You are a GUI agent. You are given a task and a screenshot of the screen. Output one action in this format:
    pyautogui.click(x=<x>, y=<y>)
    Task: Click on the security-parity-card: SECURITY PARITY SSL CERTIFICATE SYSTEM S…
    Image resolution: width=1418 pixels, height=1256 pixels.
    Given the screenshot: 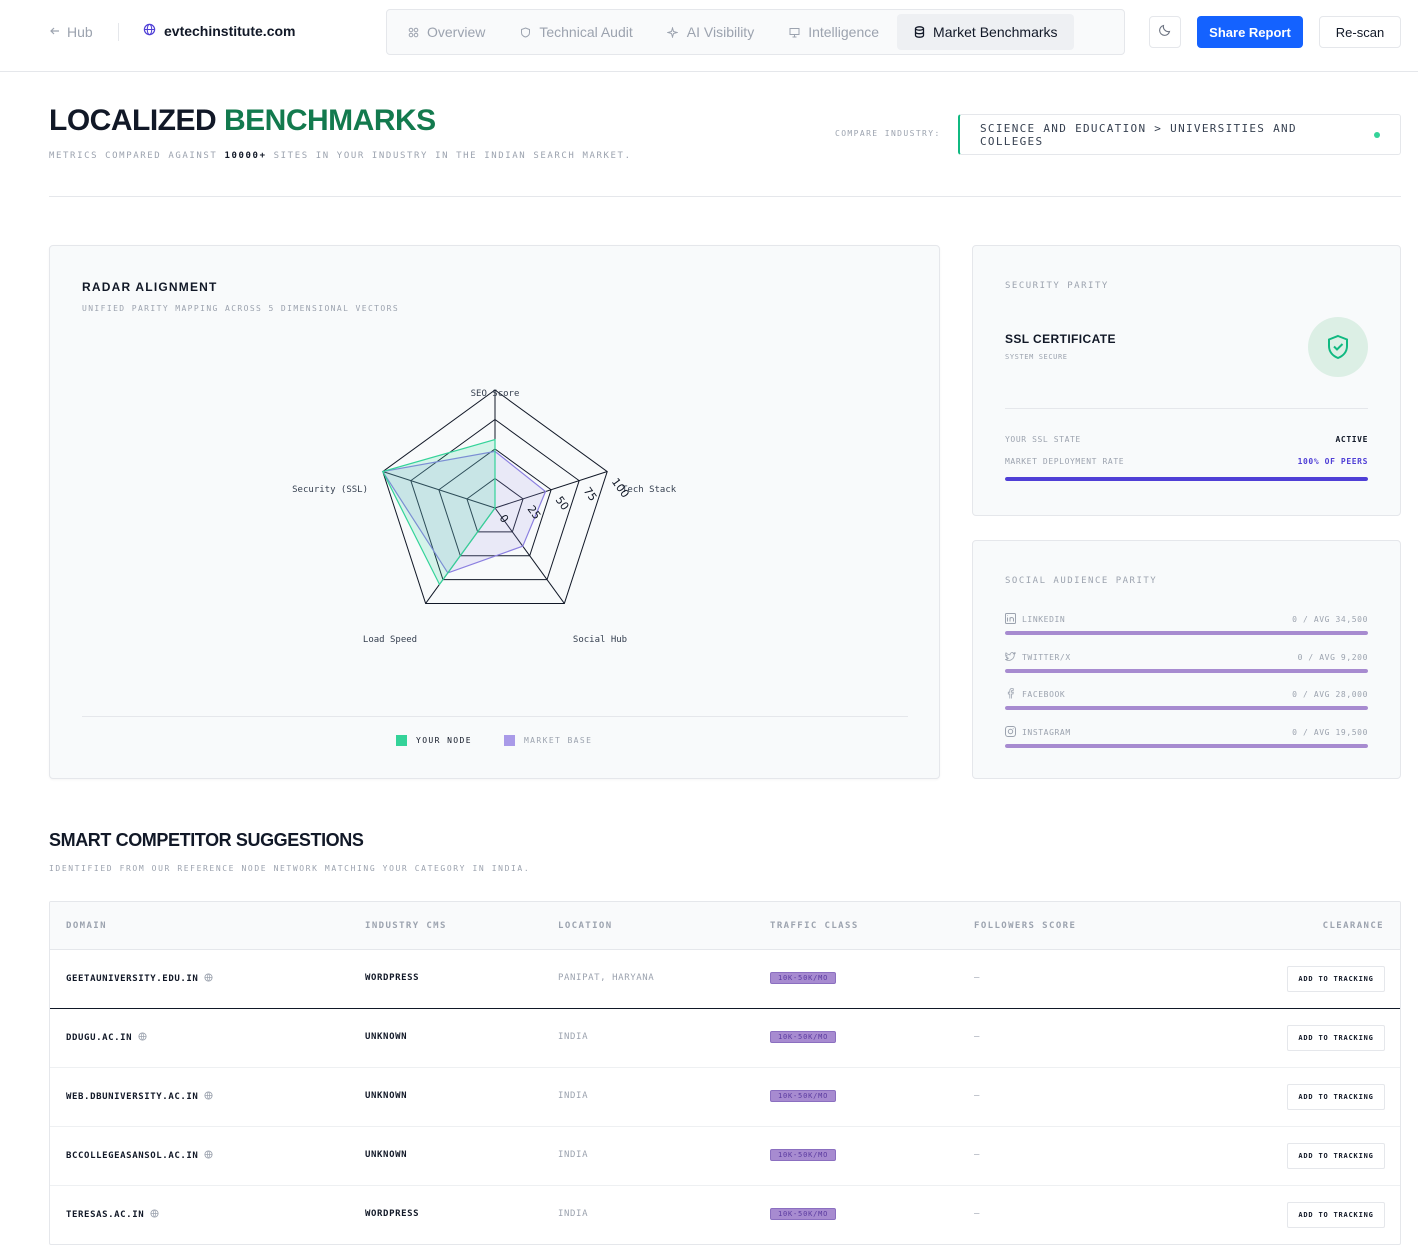 What is the action you would take?
    pyautogui.click(x=1186, y=380)
    